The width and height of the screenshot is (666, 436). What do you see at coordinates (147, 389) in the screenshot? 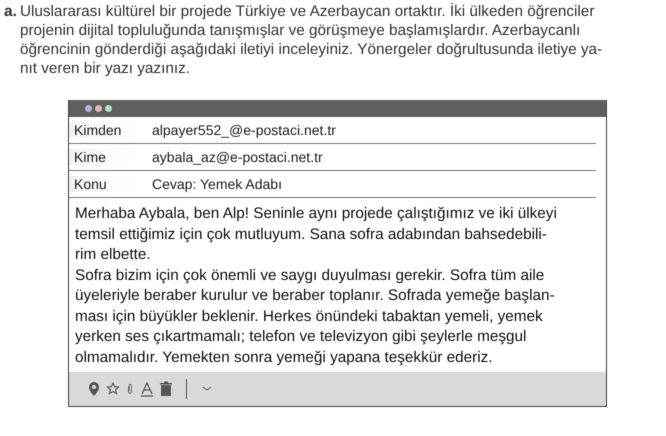
I see `font-icon` at bounding box center [147, 389].